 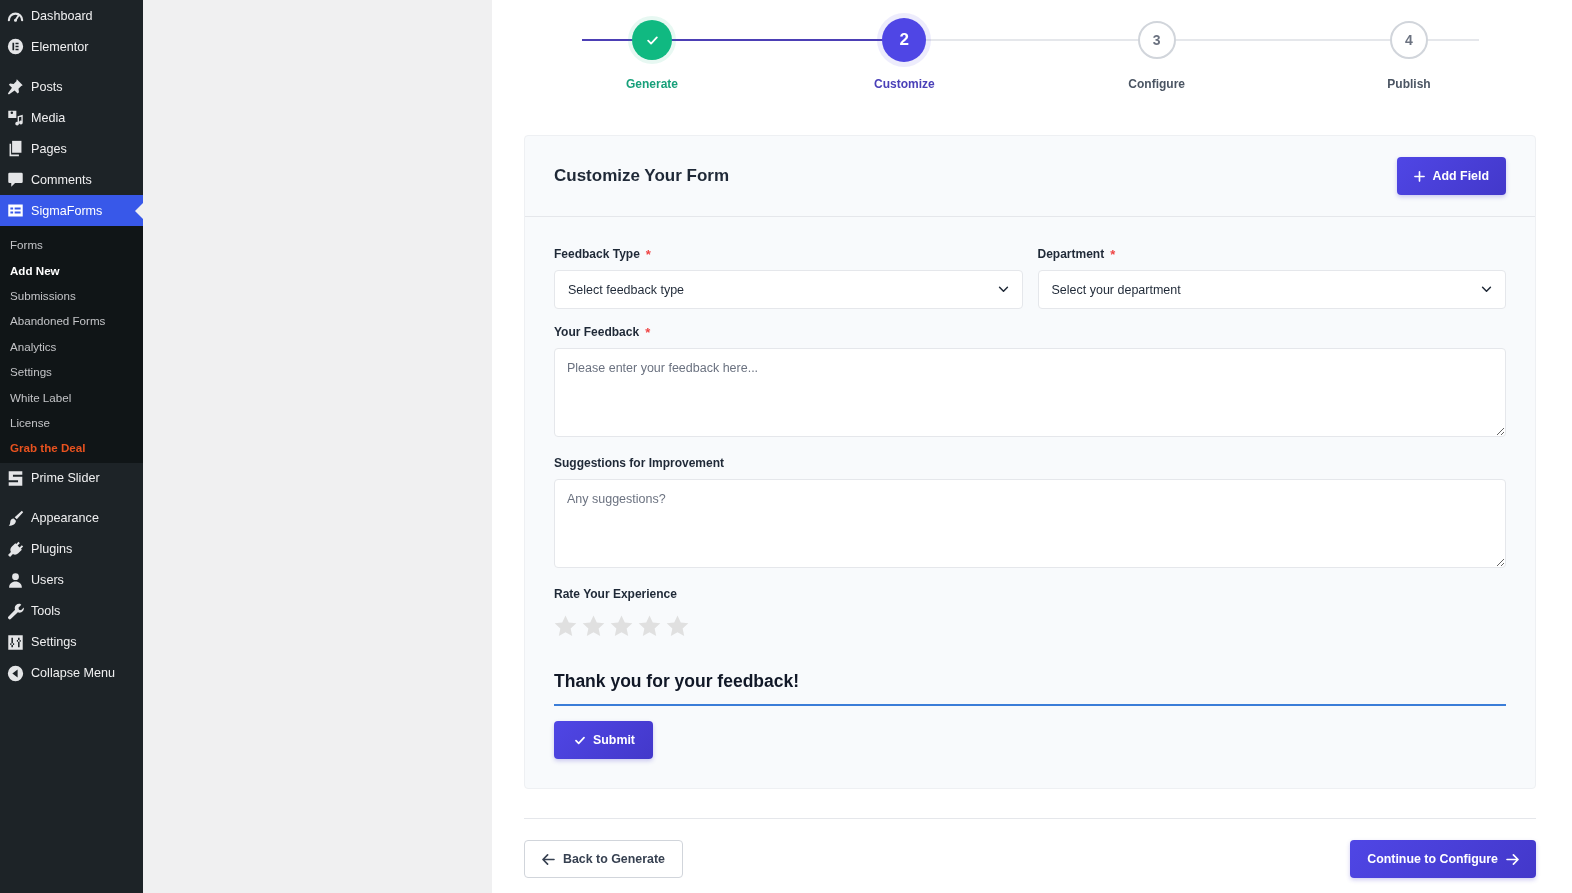 I want to click on submenu-item: Add New, so click(x=71, y=270).